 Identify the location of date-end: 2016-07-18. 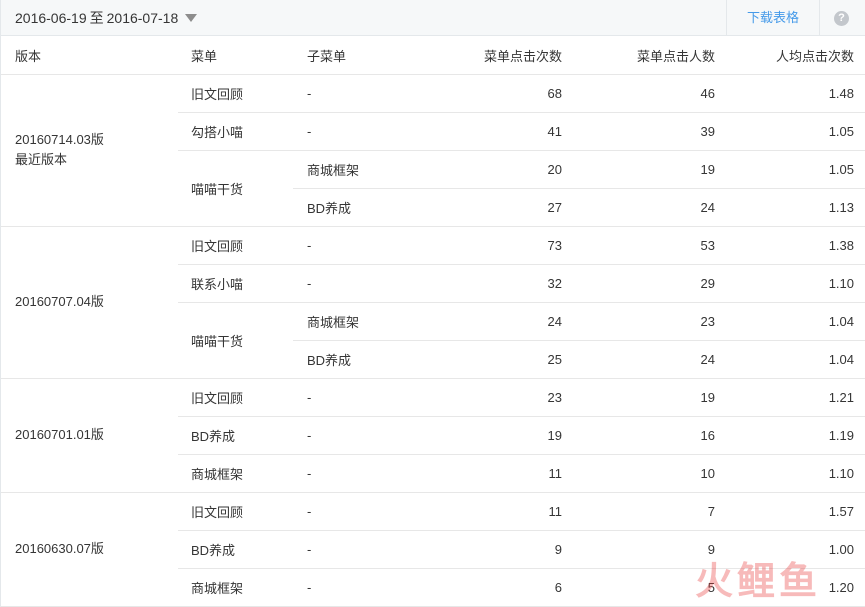
(142, 18).